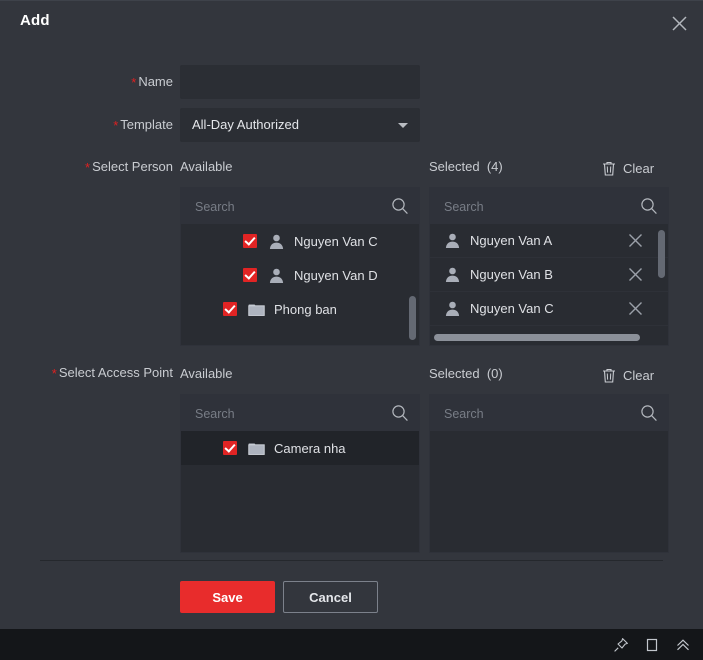 This screenshot has height=660, width=703. Describe the element at coordinates (351, 644) in the screenshot. I see `taskbar` at that location.